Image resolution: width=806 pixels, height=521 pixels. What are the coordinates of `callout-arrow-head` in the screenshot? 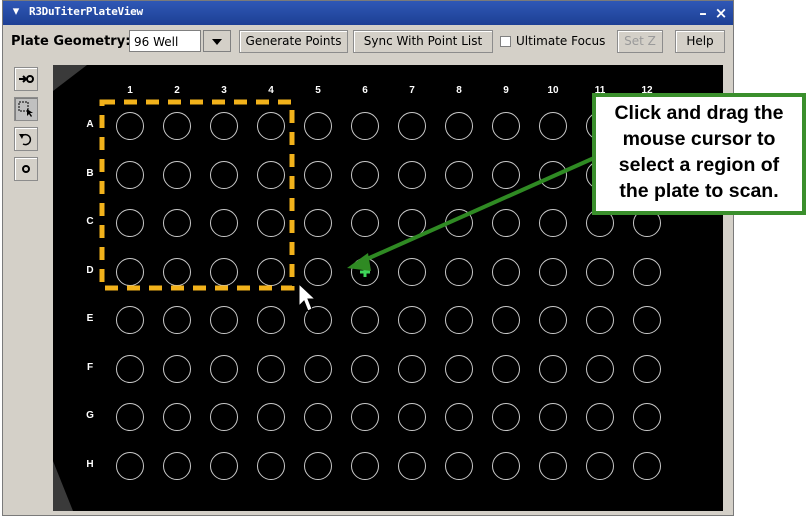 It's located at (359, 262).